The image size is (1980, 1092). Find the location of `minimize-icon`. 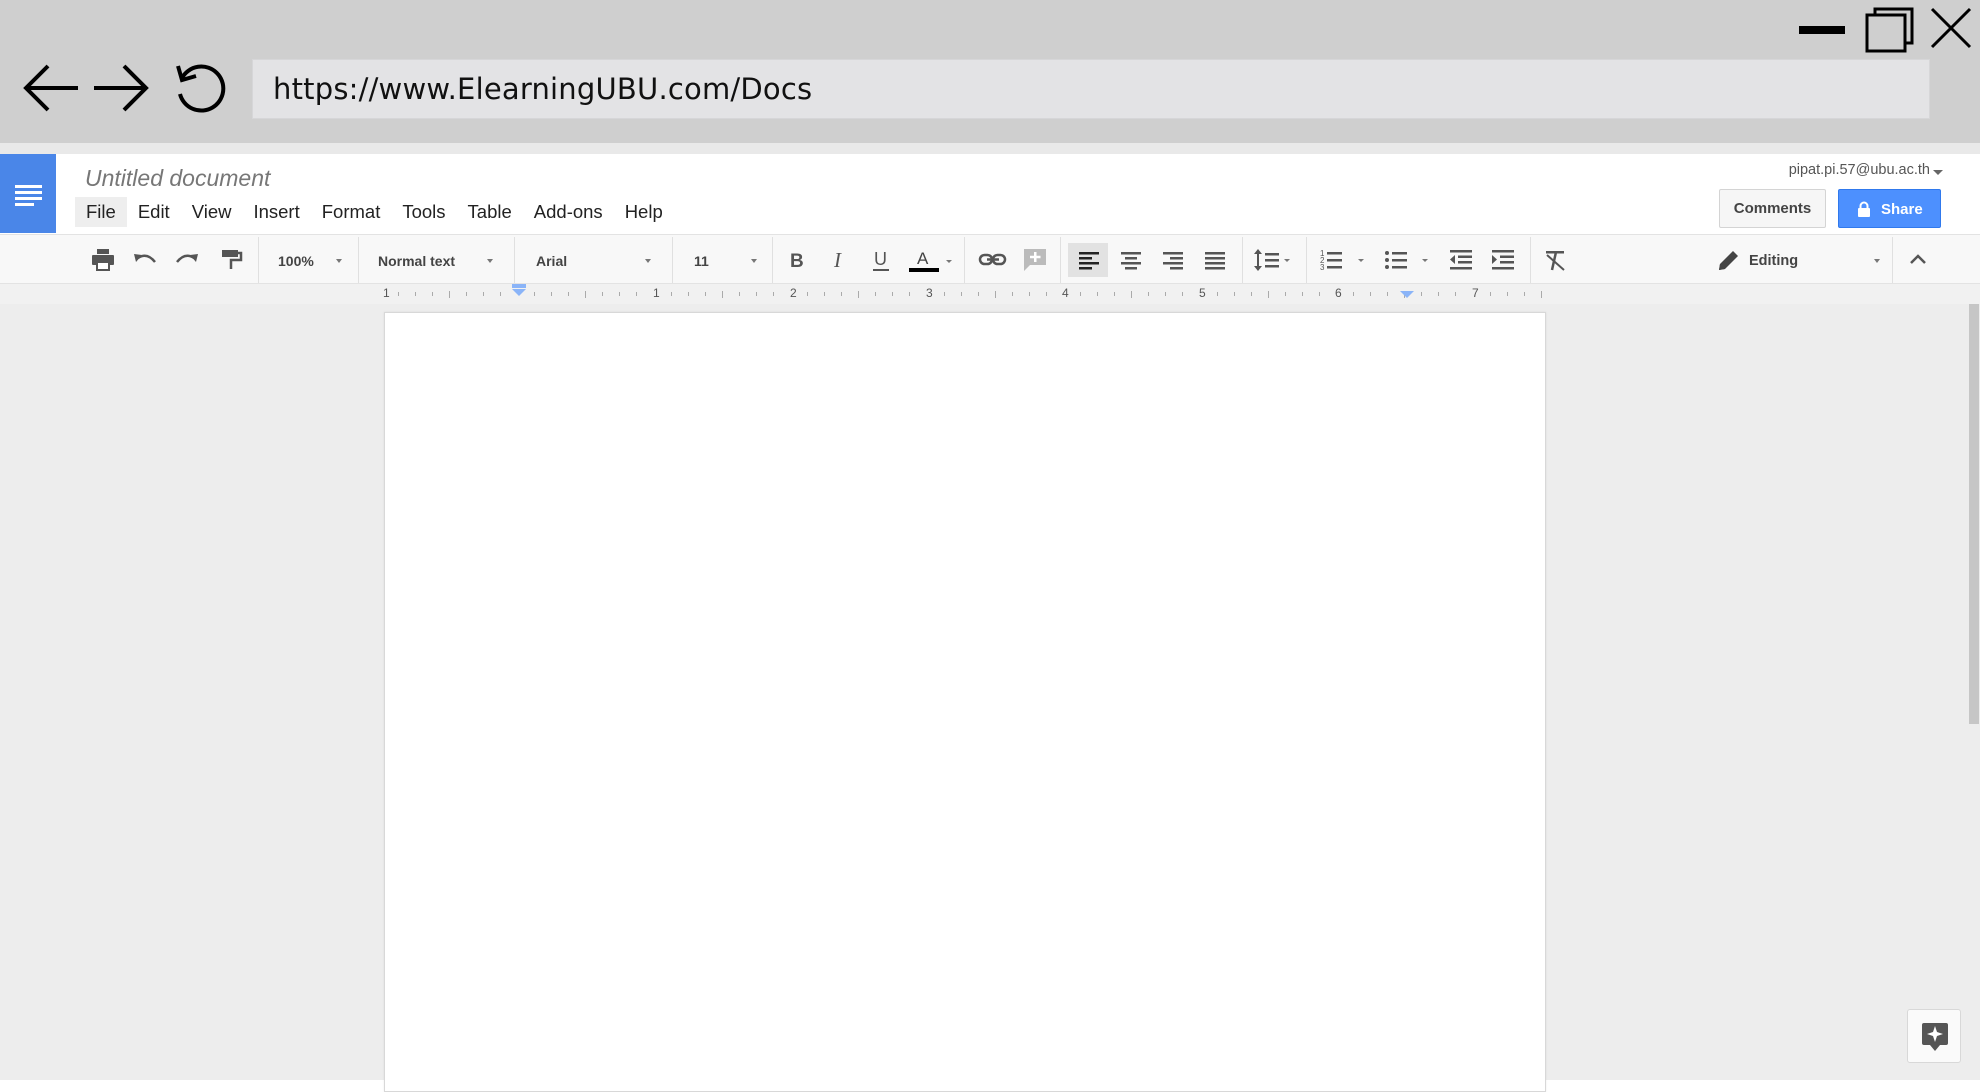

minimize-icon is located at coordinates (1825, 30).